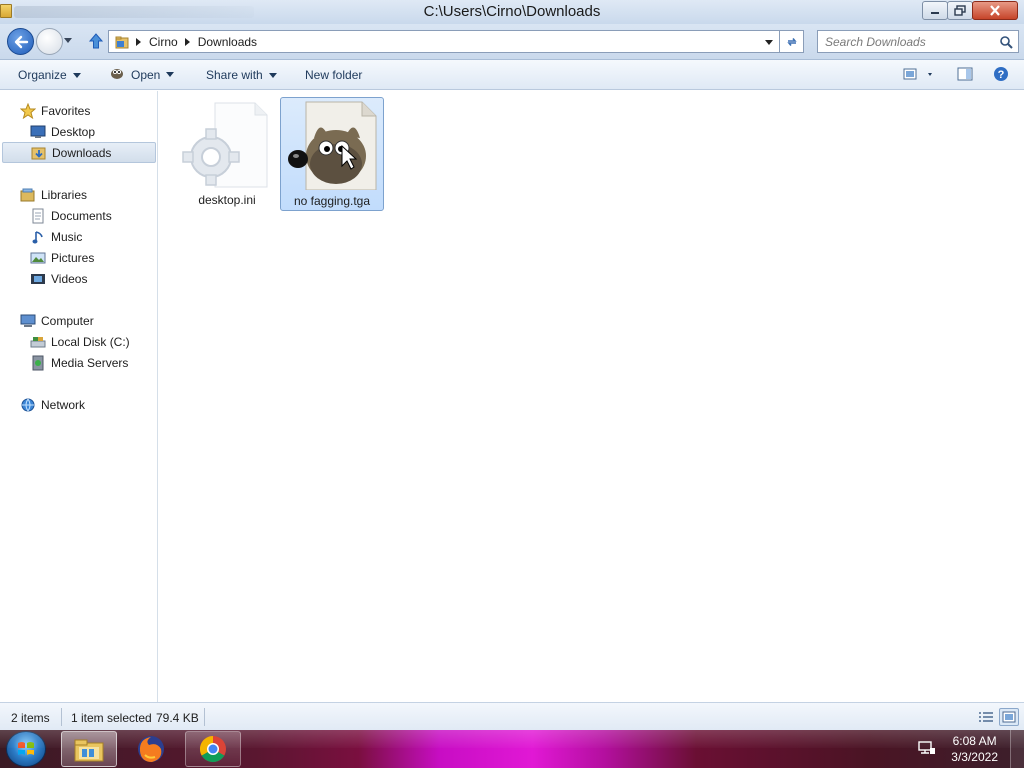 This screenshot has width=1024, height=768. I want to click on view-options-icon, so click(917, 74).